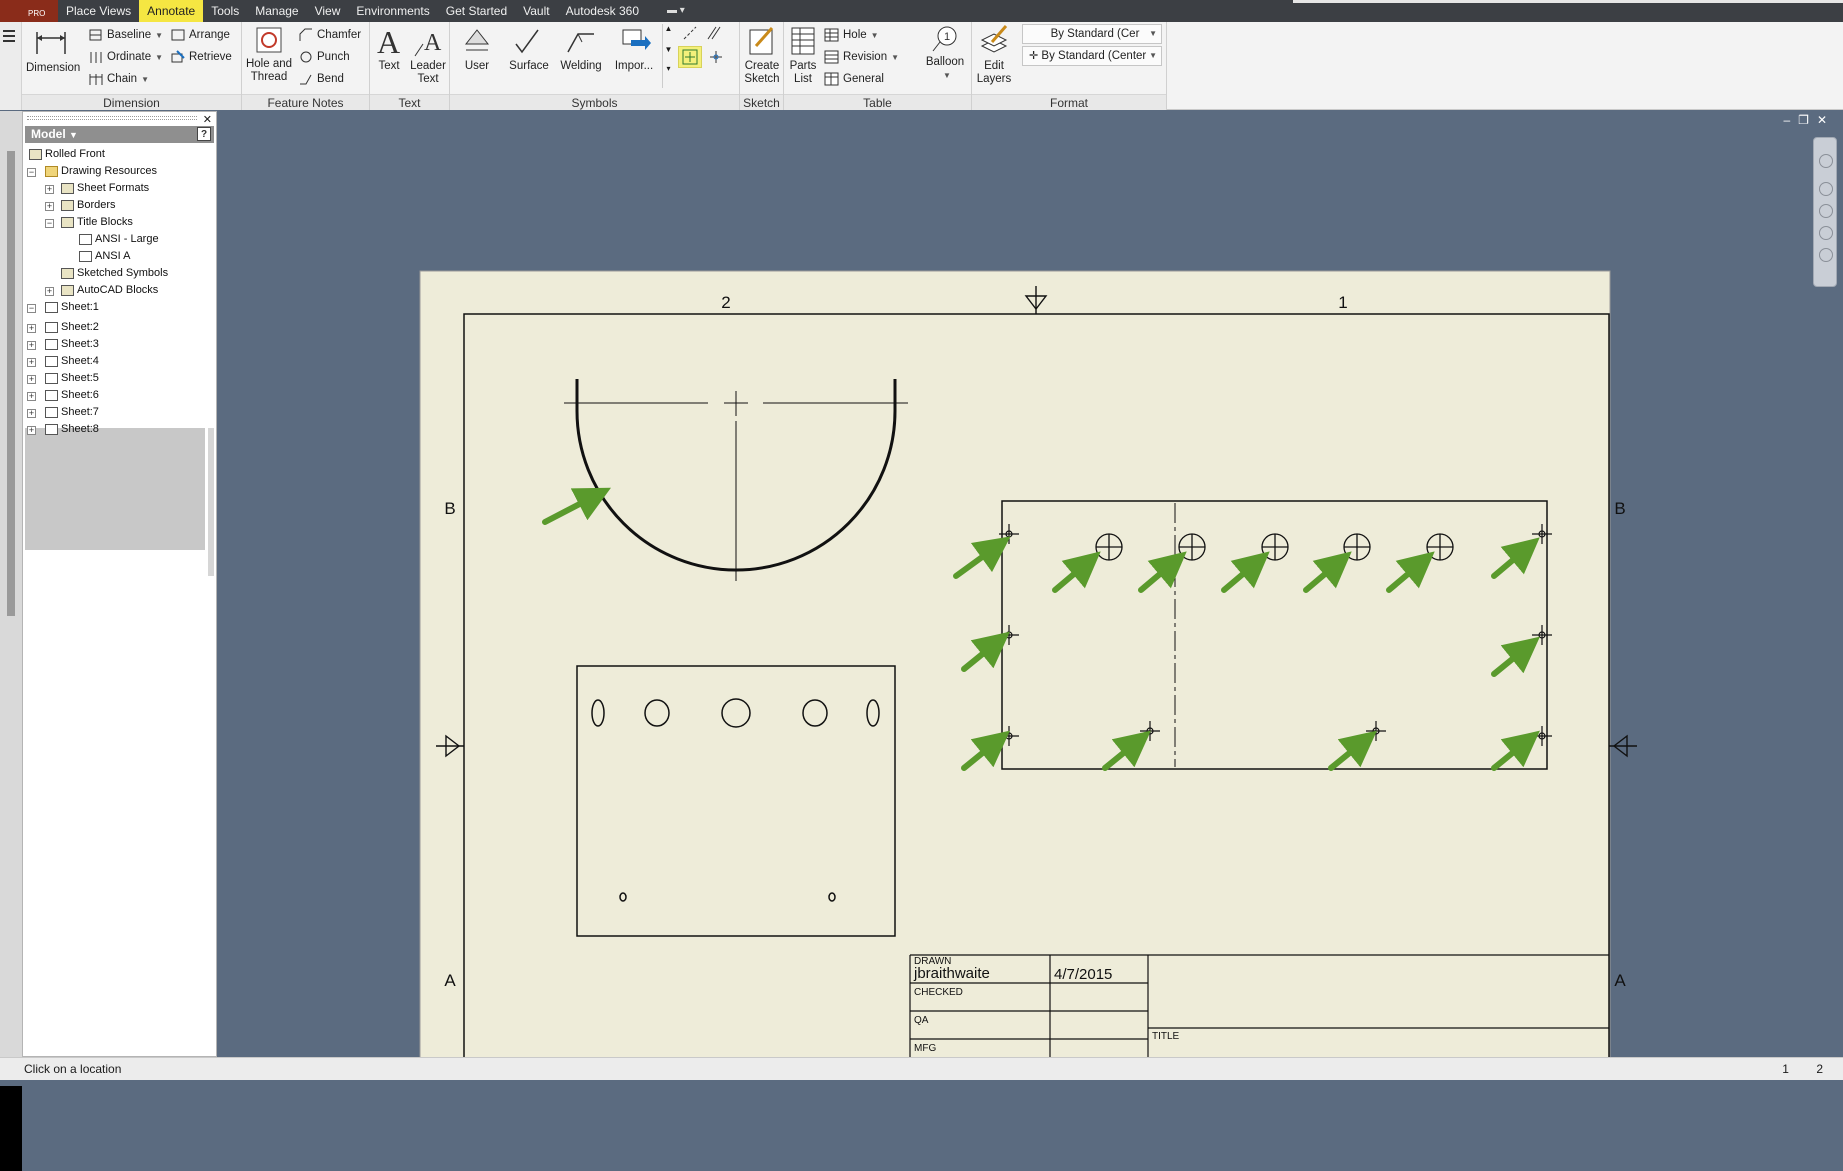 The width and height of the screenshot is (1843, 1171). I want to click on tab-manage: Manage, so click(276, 11).